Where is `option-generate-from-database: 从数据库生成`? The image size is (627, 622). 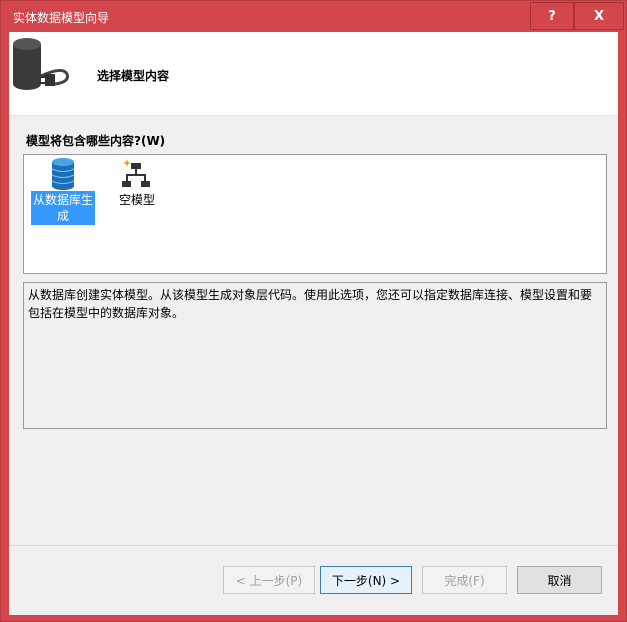 option-generate-from-database: 从数据库生成 is located at coordinates (63, 193).